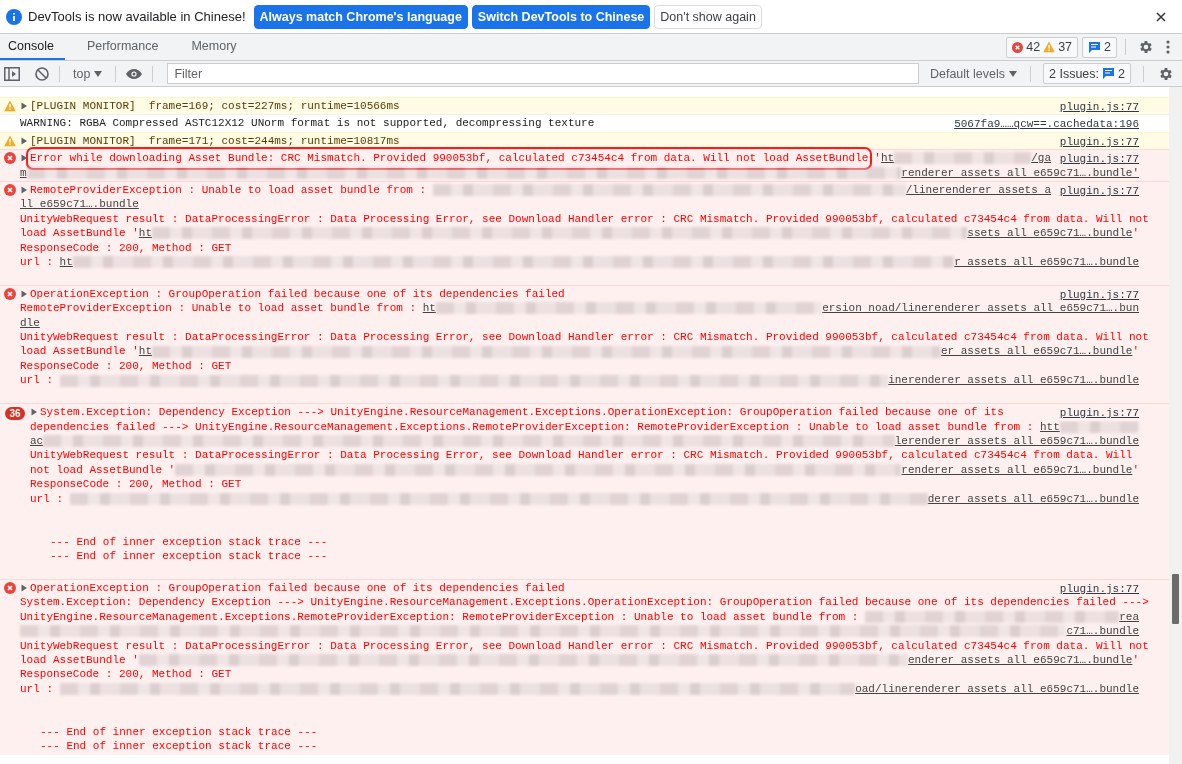  Describe the element at coordinates (1065, 47) in the screenshot. I see `warning-count: 37` at that location.